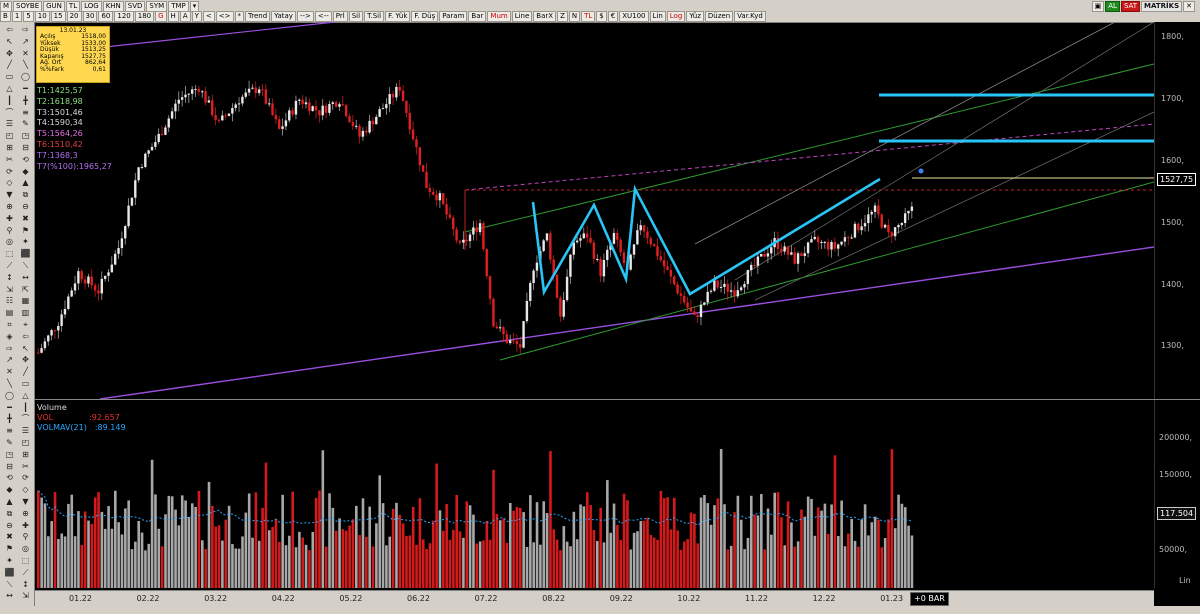 This screenshot has height=614, width=1200. I want to click on drawing-tool-icon: △, so click(25, 395).